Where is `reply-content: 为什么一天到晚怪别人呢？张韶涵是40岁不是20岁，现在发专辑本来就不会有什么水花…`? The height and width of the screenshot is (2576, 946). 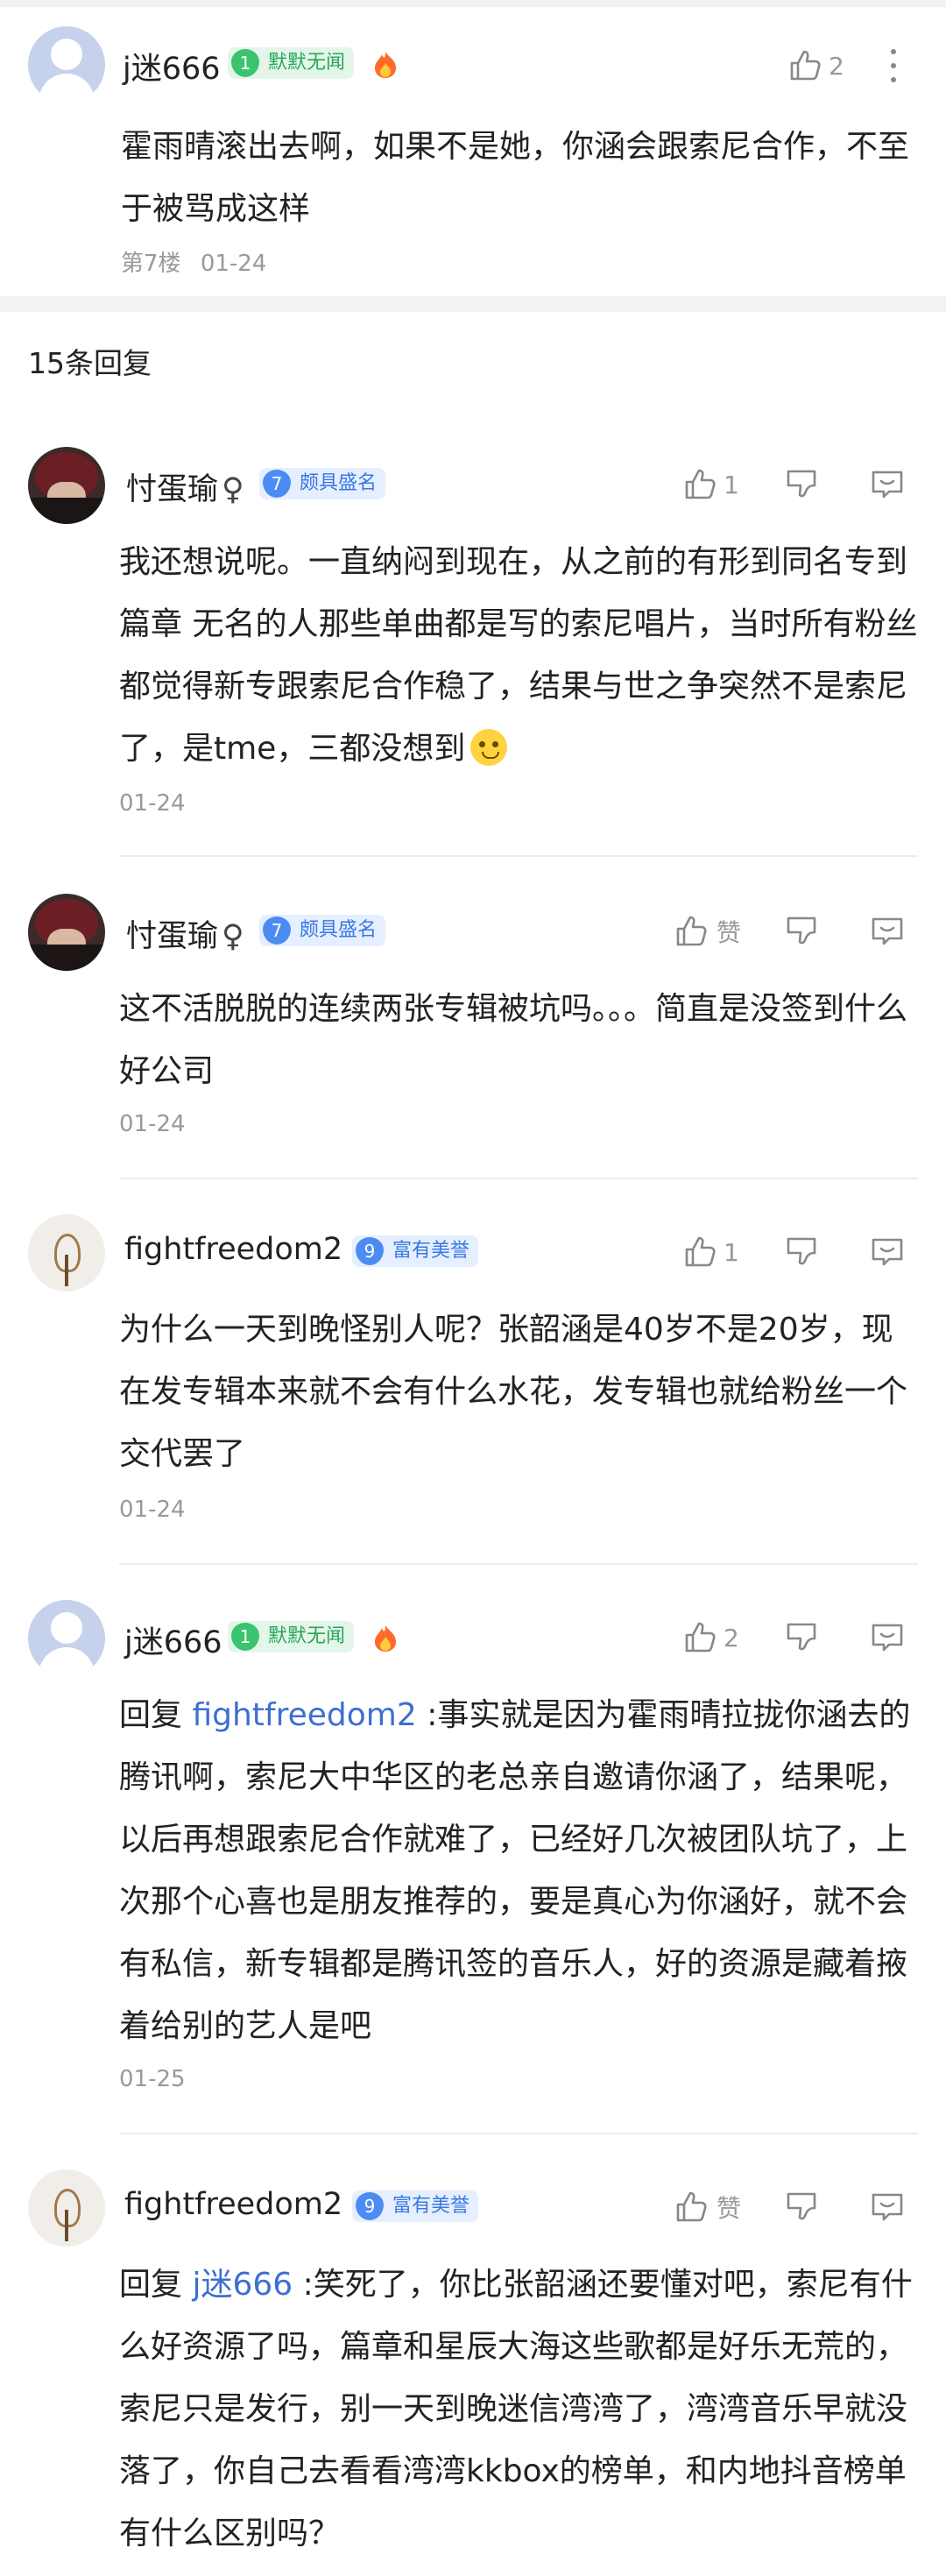 reply-content: 为什么一天到晚怪别人呢？张韶涵是40岁不是20岁，现在发专辑本来就不会有什么水花… is located at coordinates (513, 1392).